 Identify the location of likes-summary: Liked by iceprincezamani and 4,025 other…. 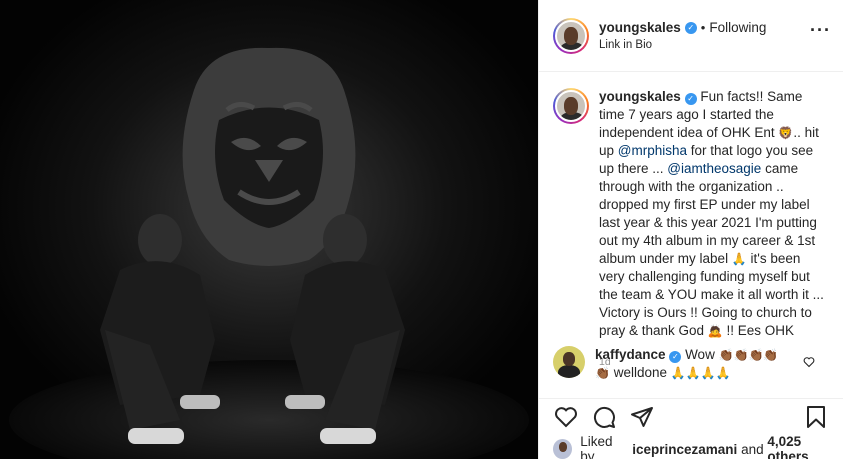
(698, 446).